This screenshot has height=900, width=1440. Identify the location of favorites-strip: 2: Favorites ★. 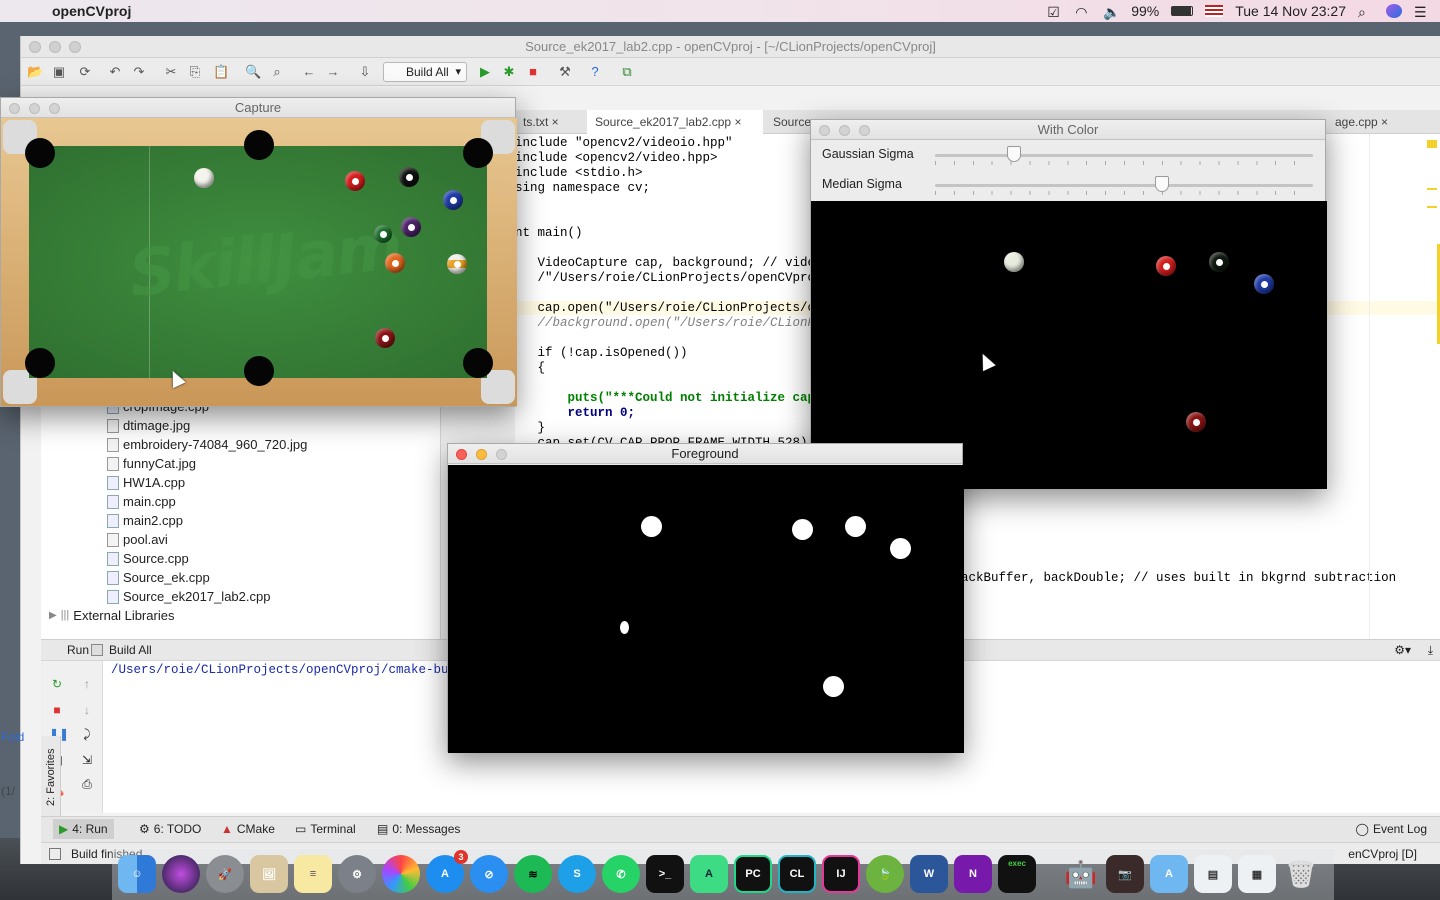
(51, 801).